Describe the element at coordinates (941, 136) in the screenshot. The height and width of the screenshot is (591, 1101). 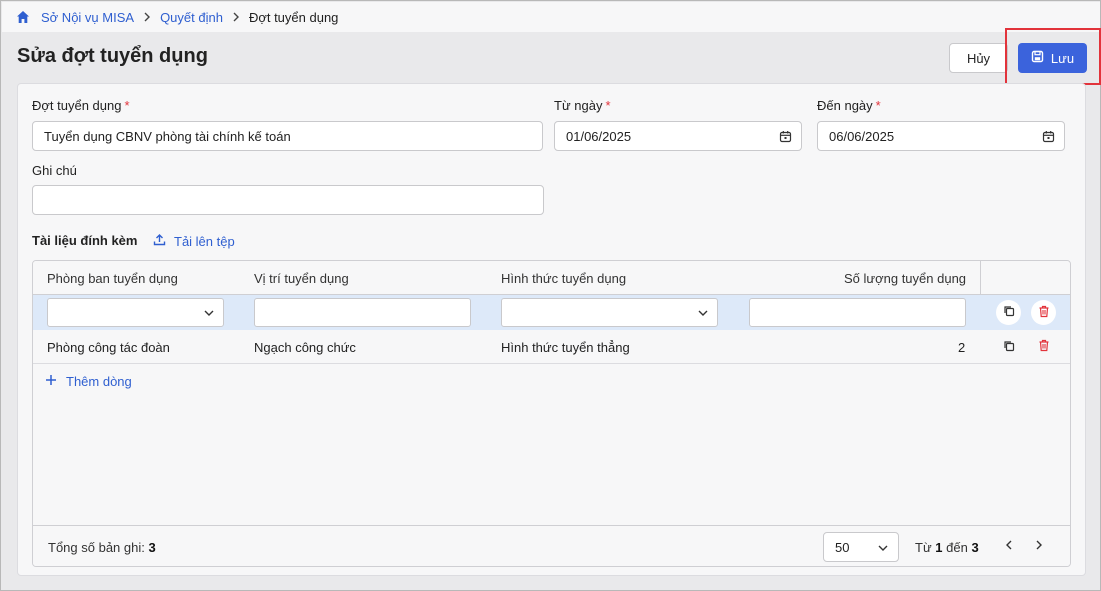
I see `to-date-input: 06/06/2025` at that location.